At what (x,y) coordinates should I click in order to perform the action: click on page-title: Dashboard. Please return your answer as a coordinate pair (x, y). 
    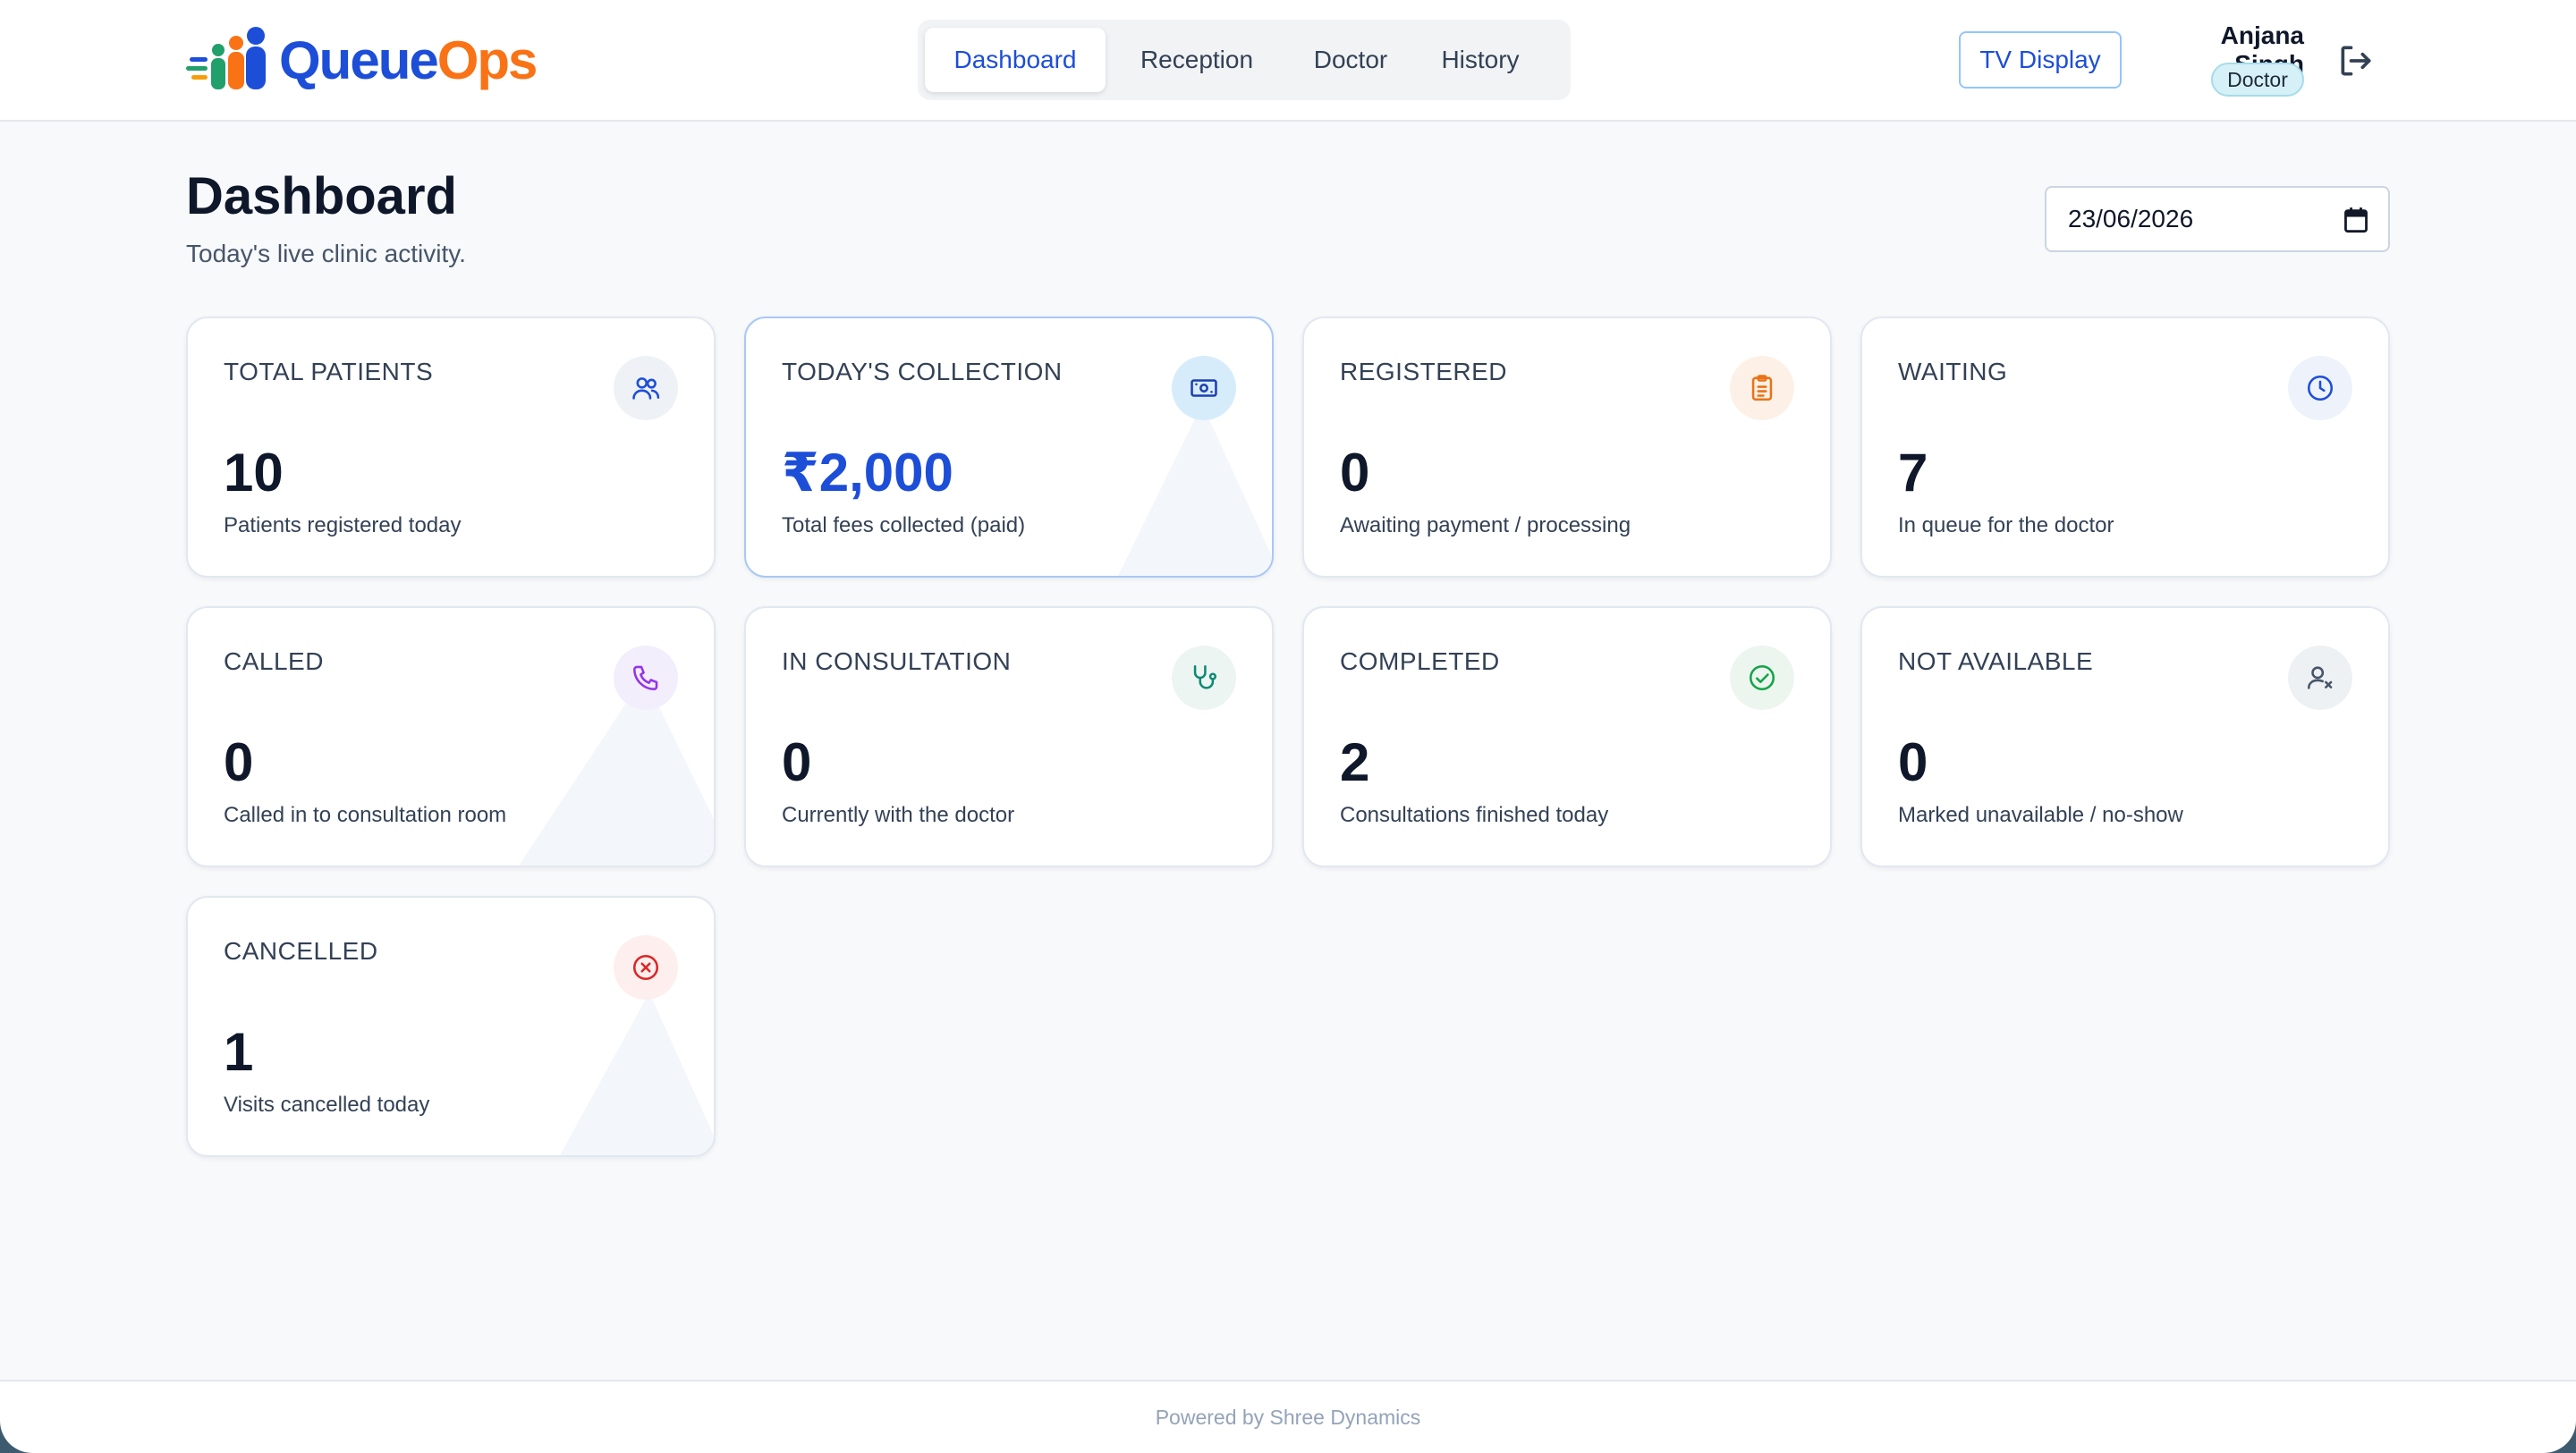
    Looking at the image, I should click on (321, 196).